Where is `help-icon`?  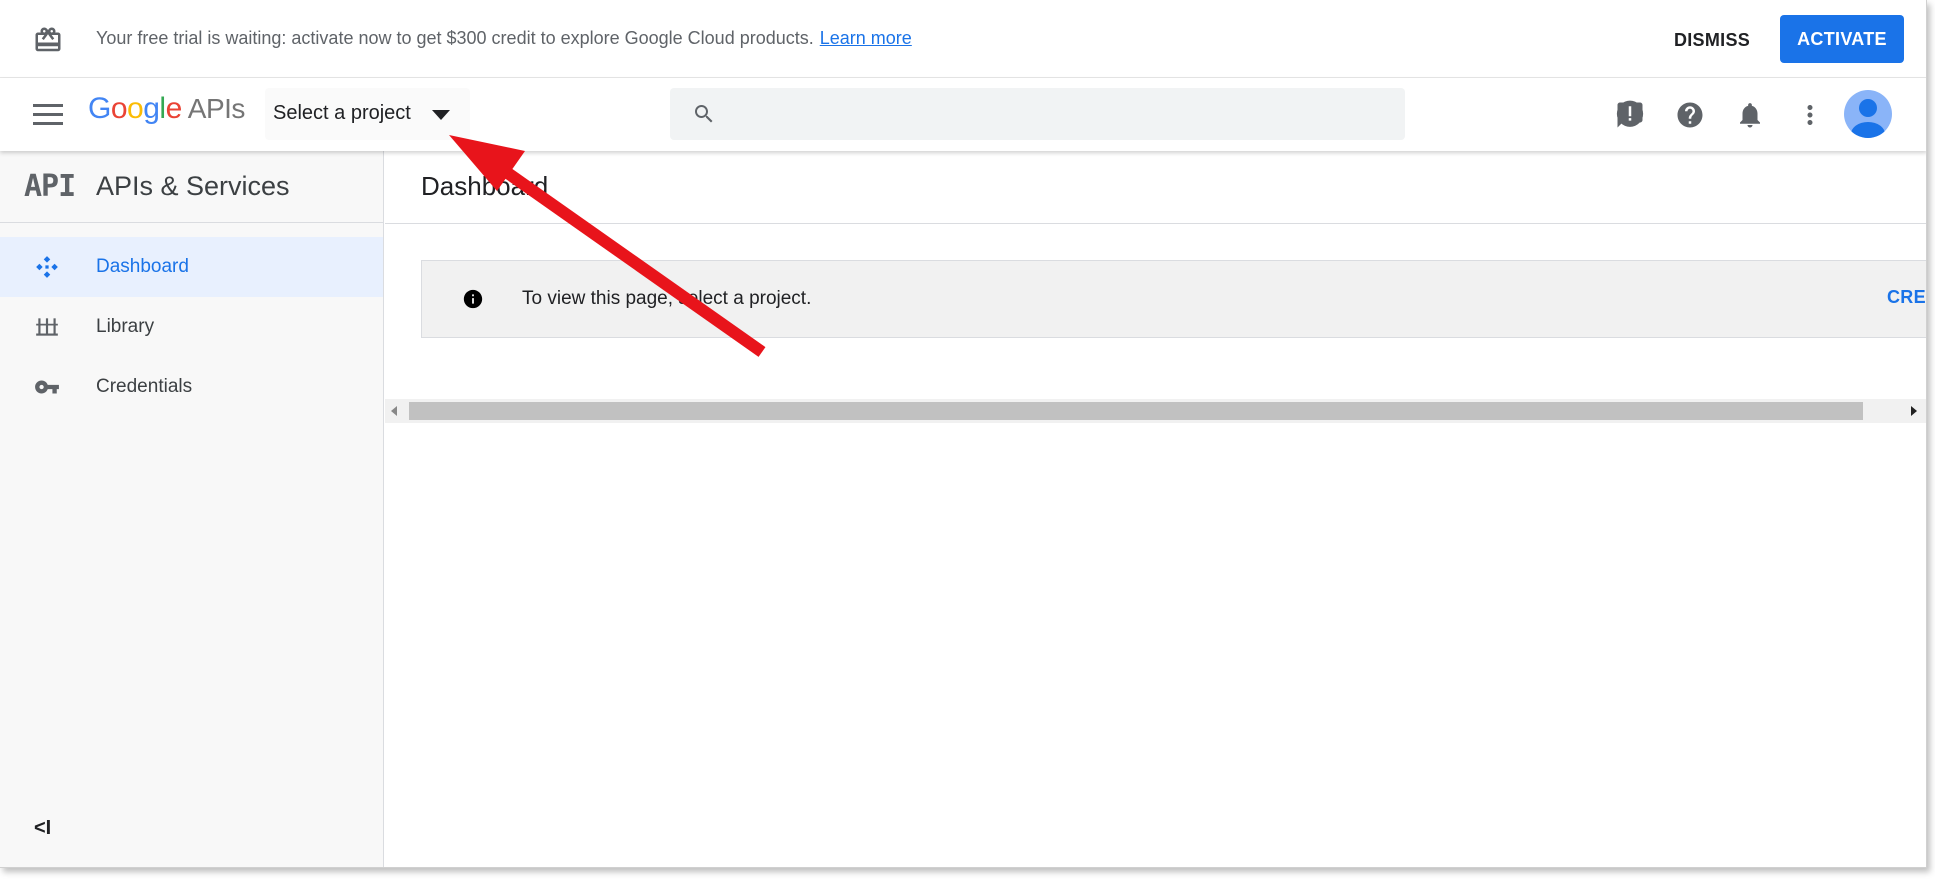 help-icon is located at coordinates (1690, 115).